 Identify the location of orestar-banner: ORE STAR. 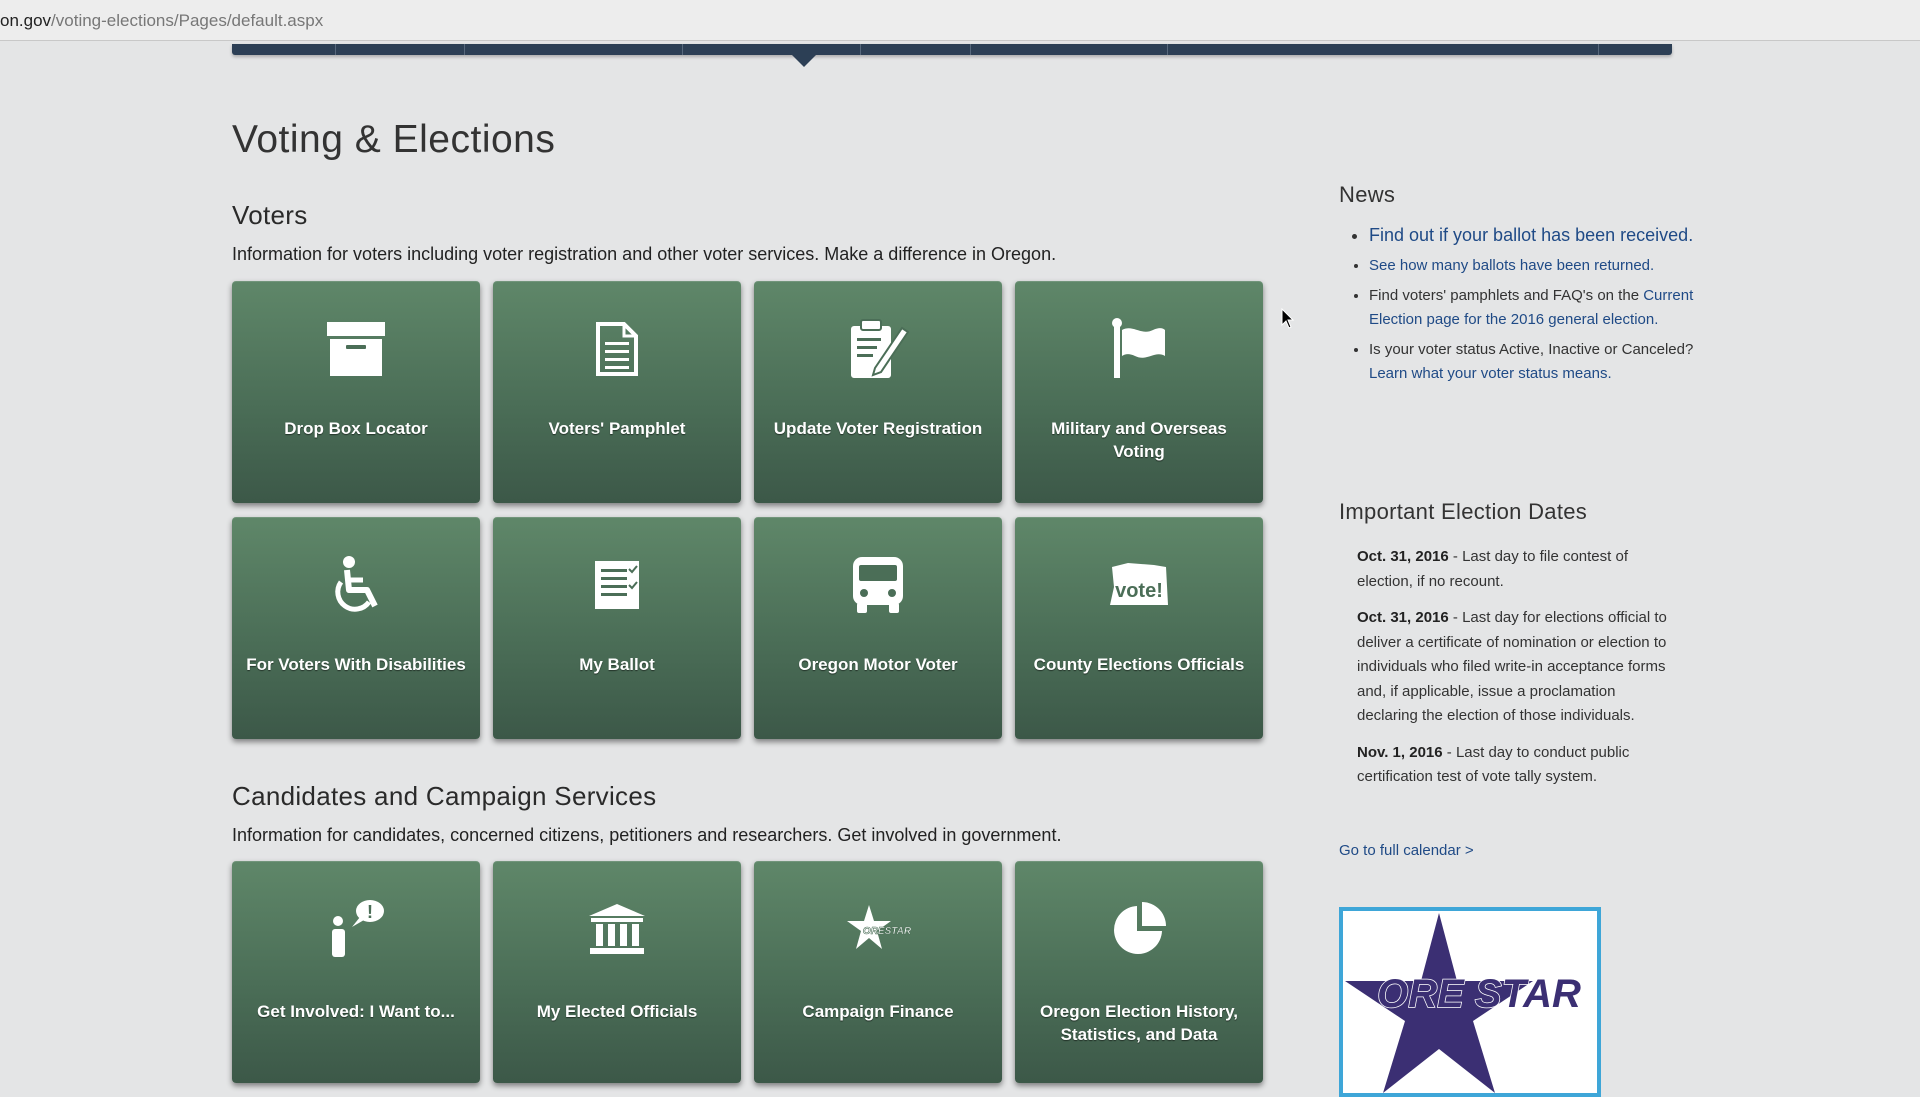
(1470, 1002).